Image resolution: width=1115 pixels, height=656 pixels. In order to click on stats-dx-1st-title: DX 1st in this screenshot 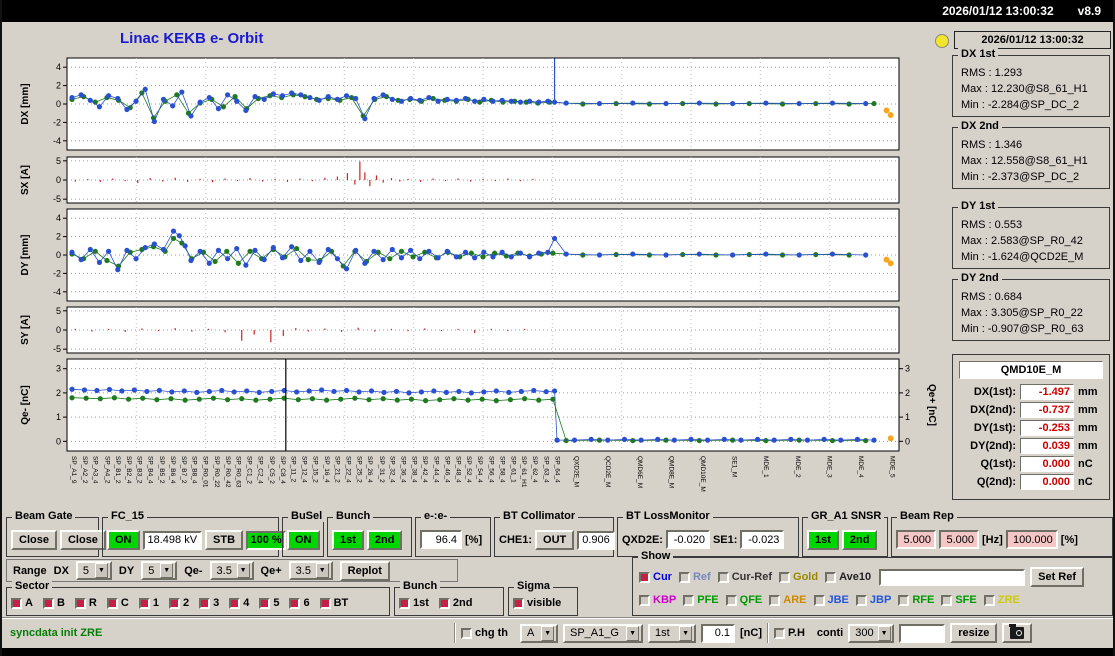, I will do `click(978, 54)`.